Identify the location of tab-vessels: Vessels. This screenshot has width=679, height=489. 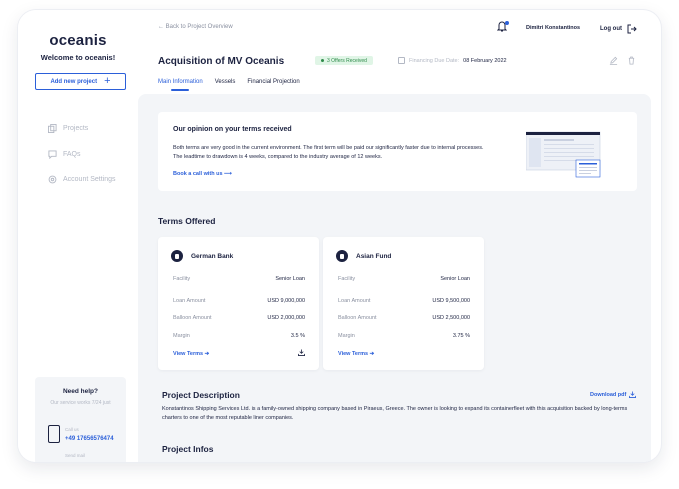
(225, 85).